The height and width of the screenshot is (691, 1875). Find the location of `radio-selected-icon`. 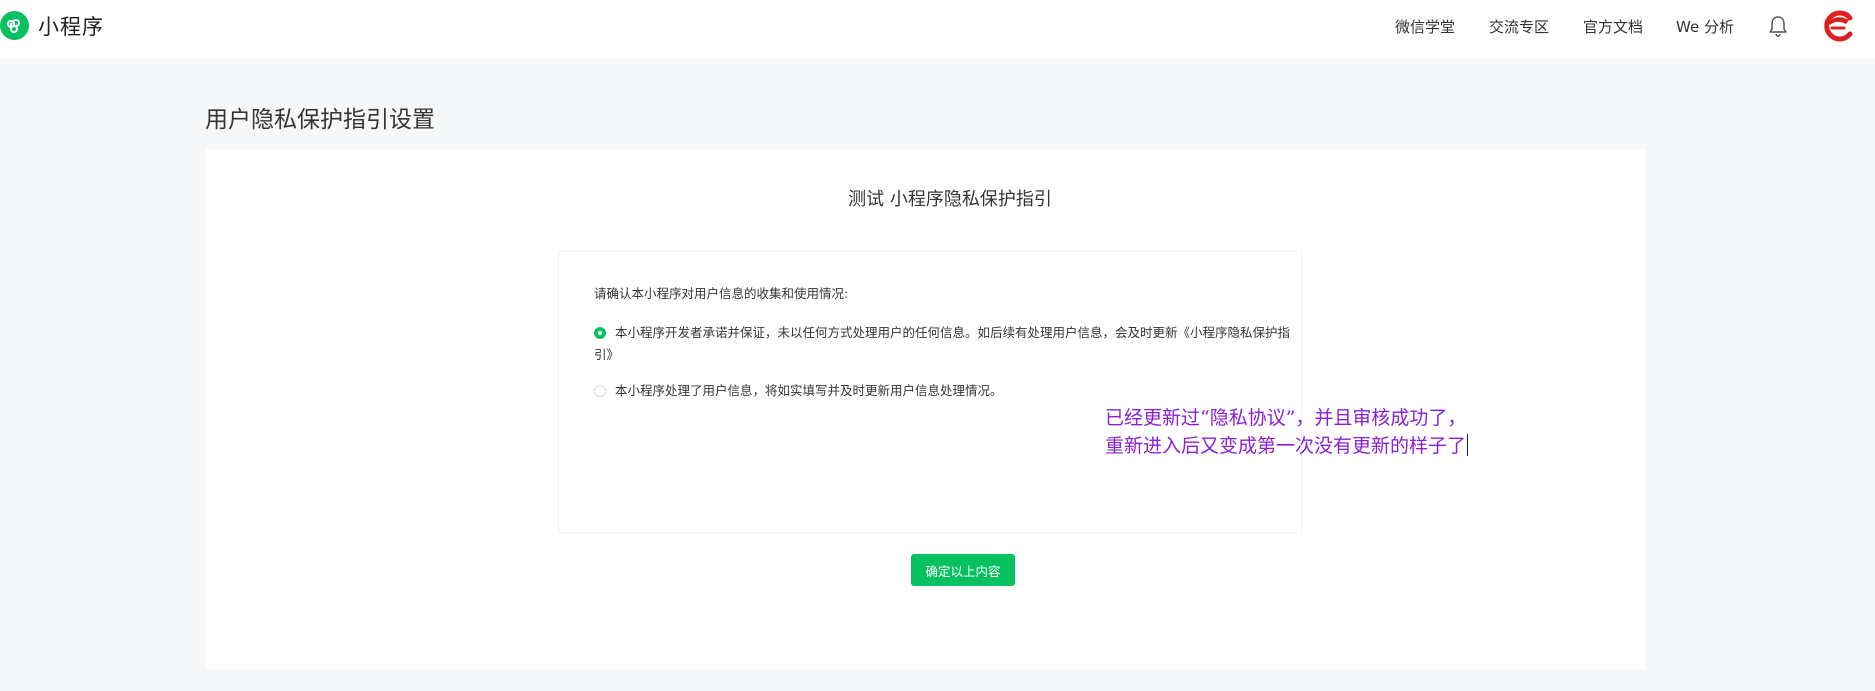

radio-selected-icon is located at coordinates (600, 333).